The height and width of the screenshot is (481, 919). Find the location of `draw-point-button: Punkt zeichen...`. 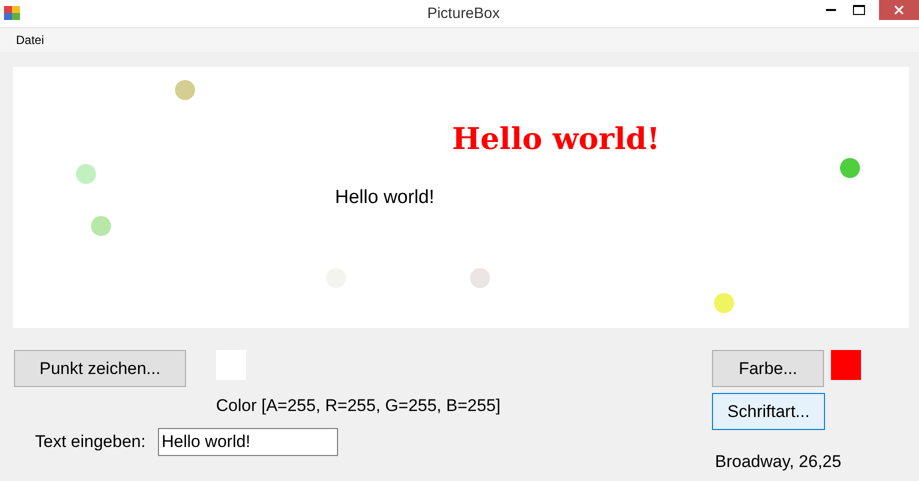

draw-point-button: Punkt zeichen... is located at coordinates (100, 368).